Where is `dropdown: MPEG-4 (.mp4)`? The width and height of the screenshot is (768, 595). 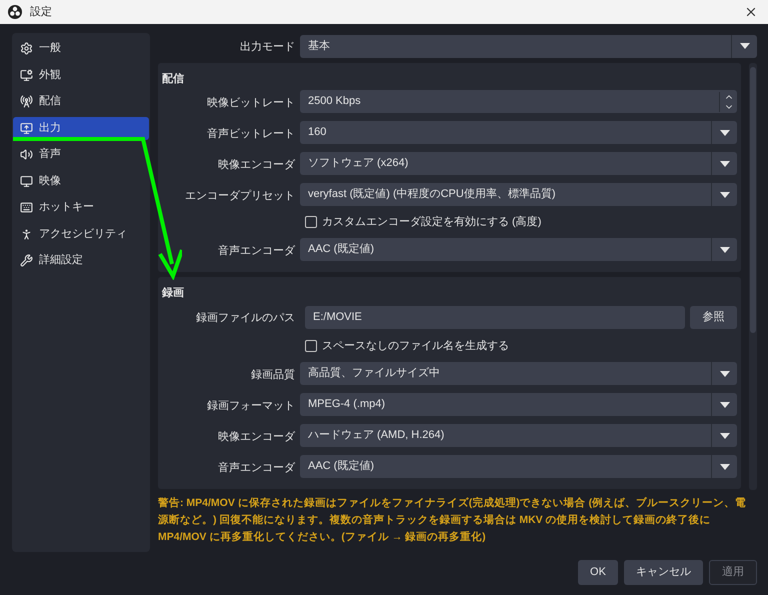 dropdown: MPEG-4 (.mp4) is located at coordinates (518, 404).